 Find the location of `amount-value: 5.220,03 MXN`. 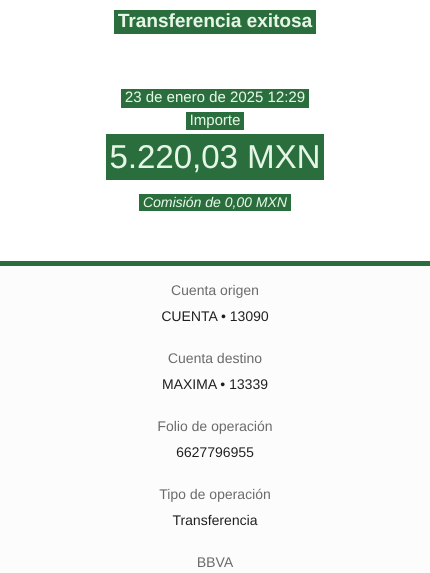

amount-value: 5.220,03 MXN is located at coordinates (215, 157).